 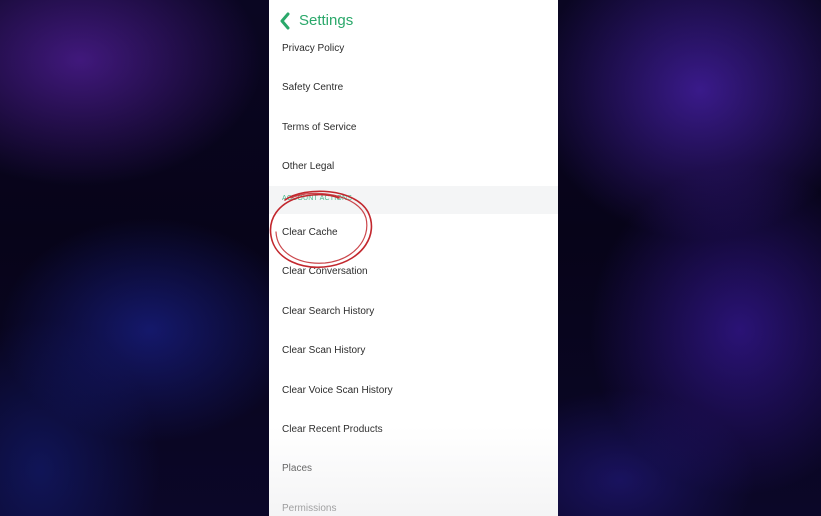 What do you see at coordinates (313, 48) in the screenshot?
I see `settings-item-label: Privacy Policy` at bounding box center [313, 48].